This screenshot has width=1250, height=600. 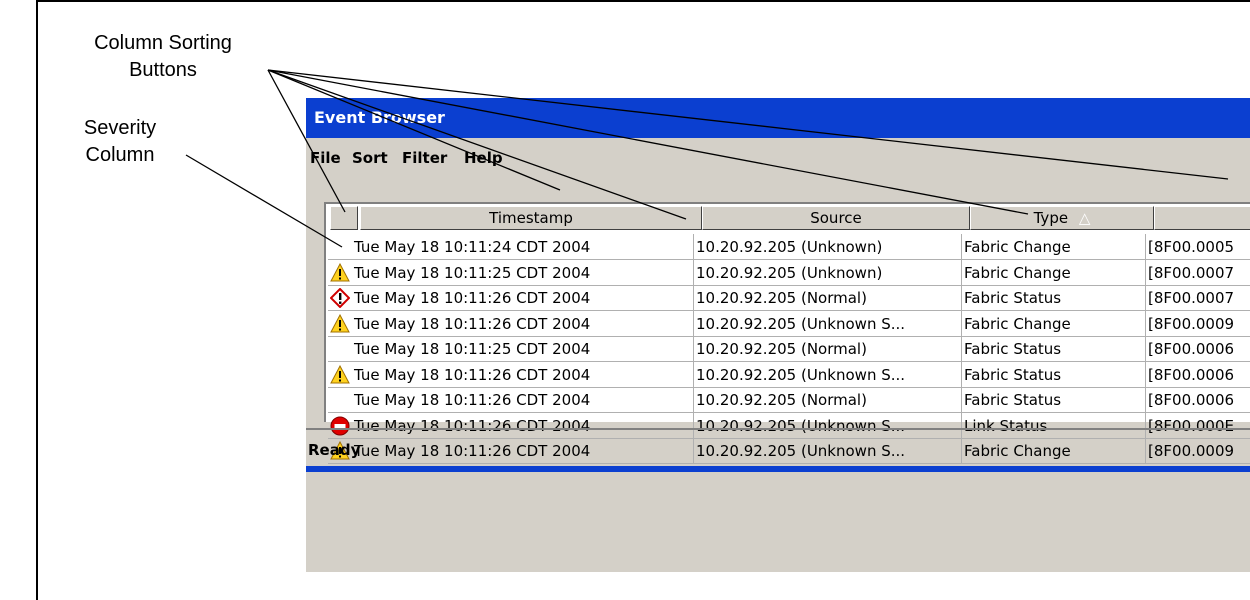 I want to click on status-text: Ready, so click(x=334, y=450).